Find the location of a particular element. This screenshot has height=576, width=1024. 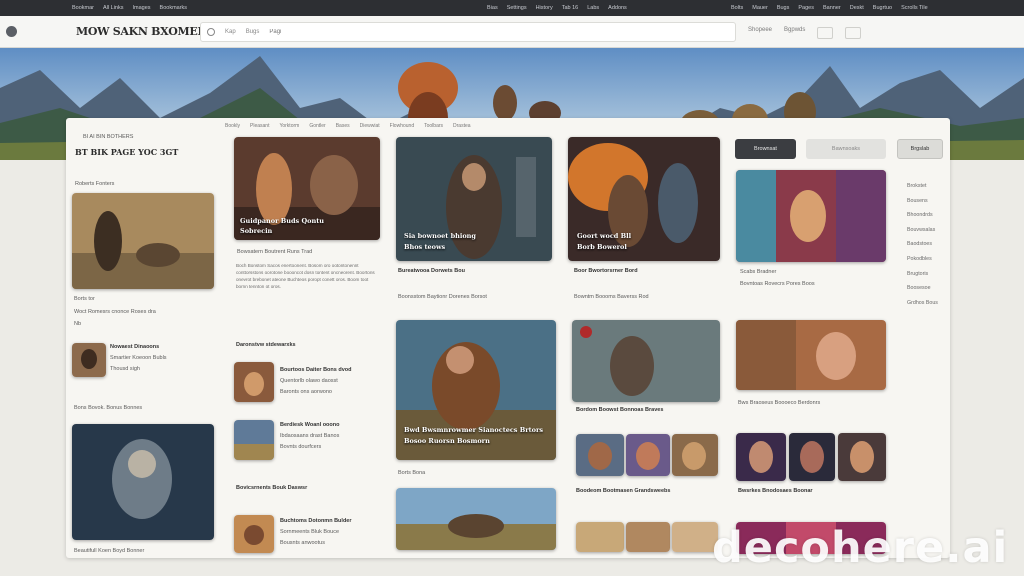

article-caption: Scabs Bradner is located at coordinates (758, 272).